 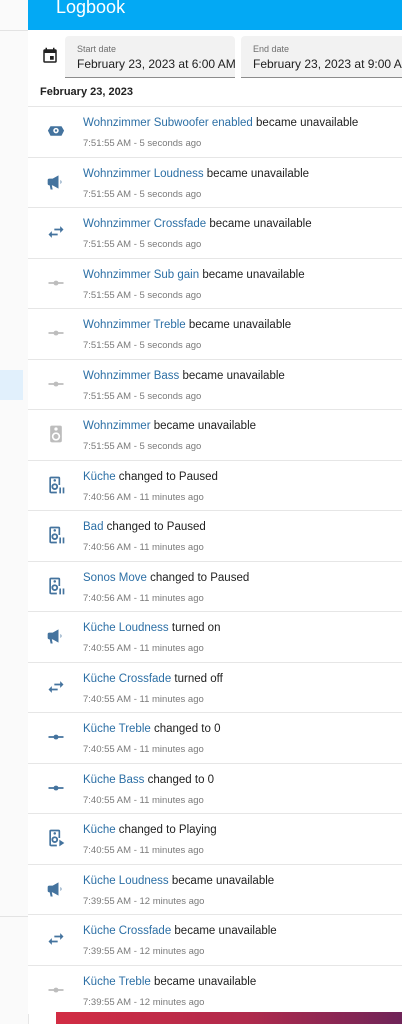 What do you see at coordinates (271, 49) in the screenshot?
I see `end-date-label: End date` at bounding box center [271, 49].